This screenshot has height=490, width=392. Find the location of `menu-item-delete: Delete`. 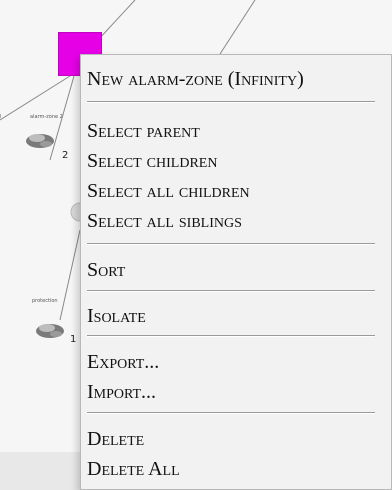

menu-item-delete: Delete is located at coordinates (115, 439).